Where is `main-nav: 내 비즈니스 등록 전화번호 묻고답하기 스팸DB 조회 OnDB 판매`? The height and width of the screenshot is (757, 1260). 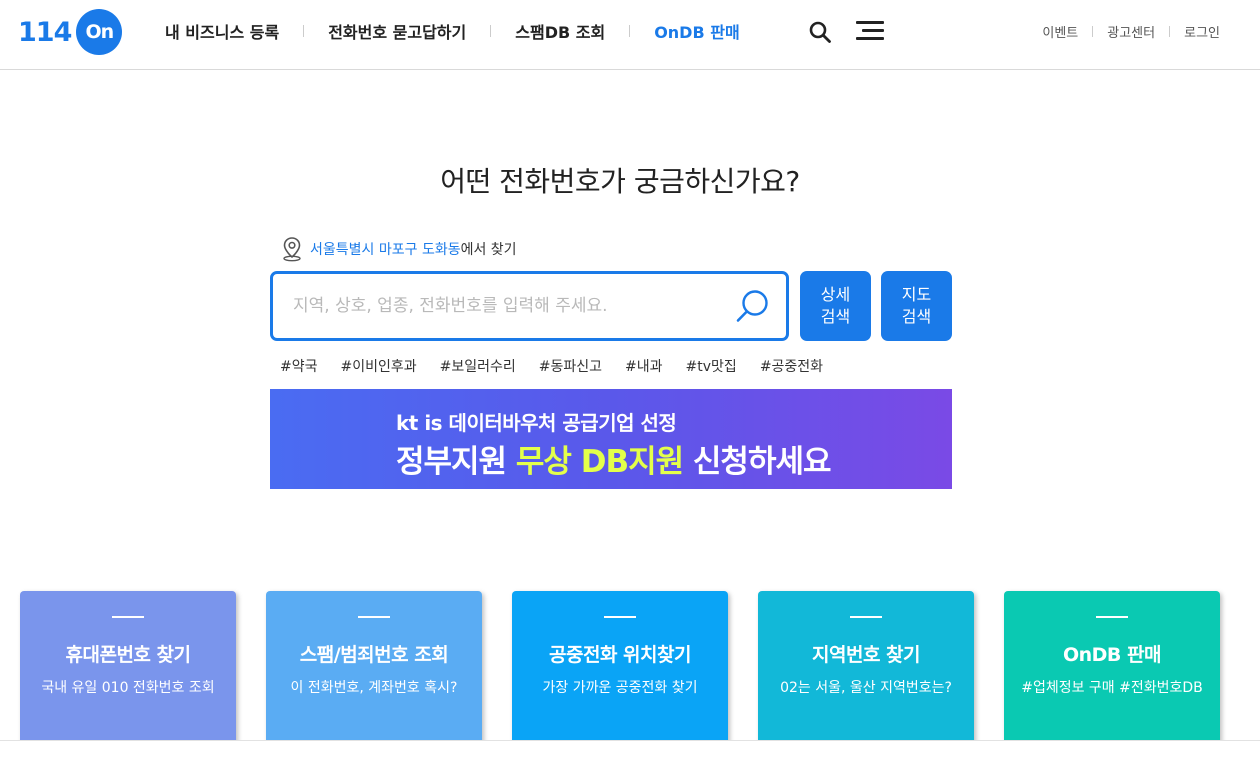
main-nav: 내 비즈니스 등록 전화번호 묻고답하기 스팸DB 조회 OnDB 판매 is located at coordinates (452, 31).